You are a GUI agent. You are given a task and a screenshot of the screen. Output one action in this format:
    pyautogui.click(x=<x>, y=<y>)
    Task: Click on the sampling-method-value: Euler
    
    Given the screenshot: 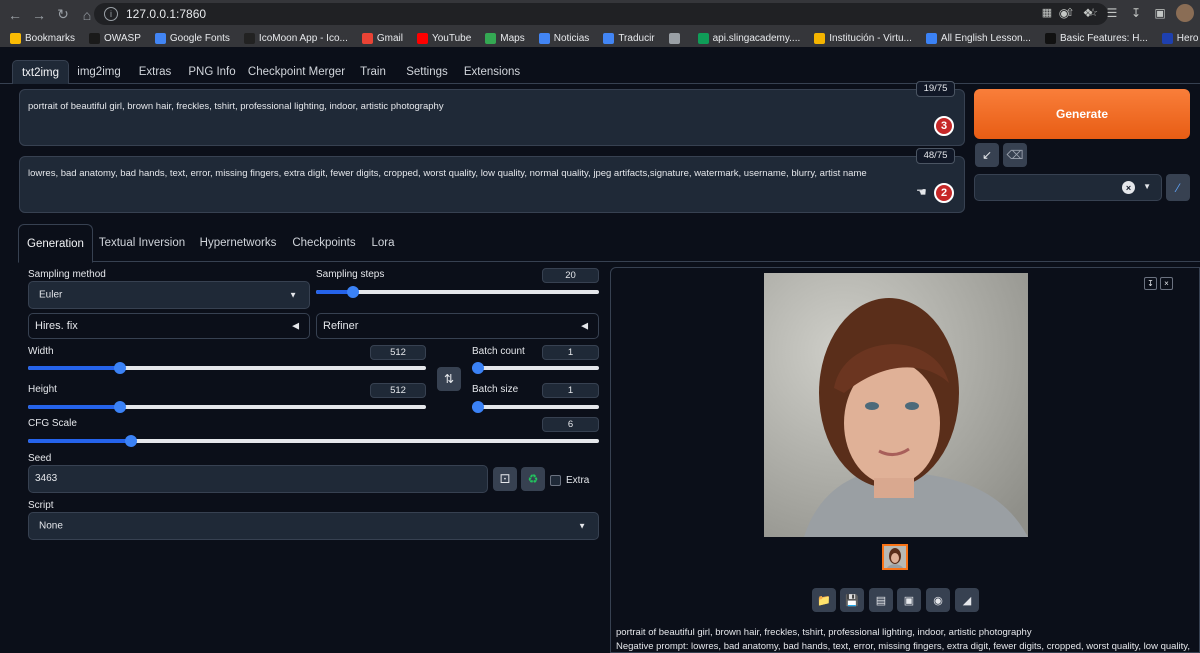 What is the action you would take?
    pyautogui.click(x=51, y=295)
    